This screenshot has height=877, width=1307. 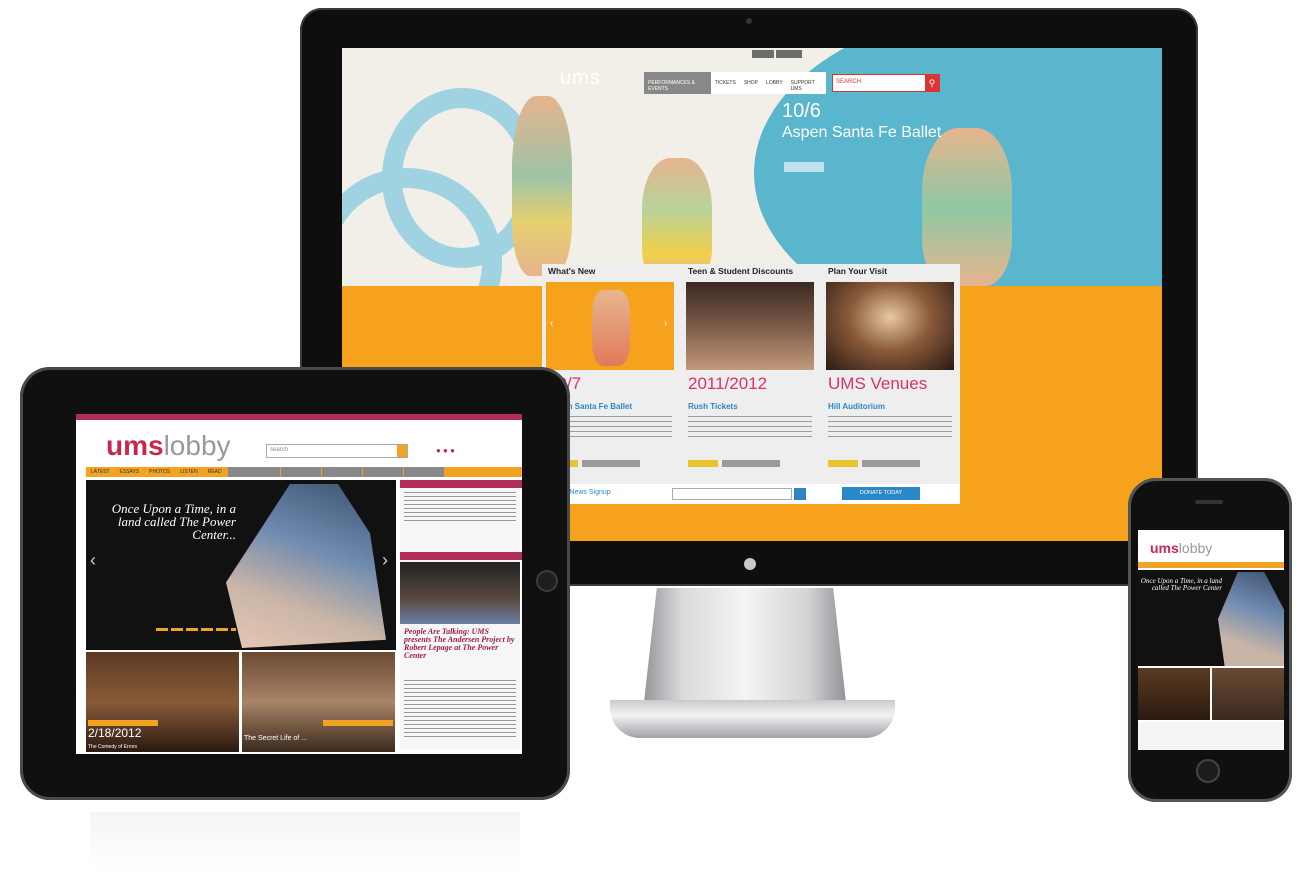 I want to click on panel-header: Plan Your Visit, so click(x=858, y=271).